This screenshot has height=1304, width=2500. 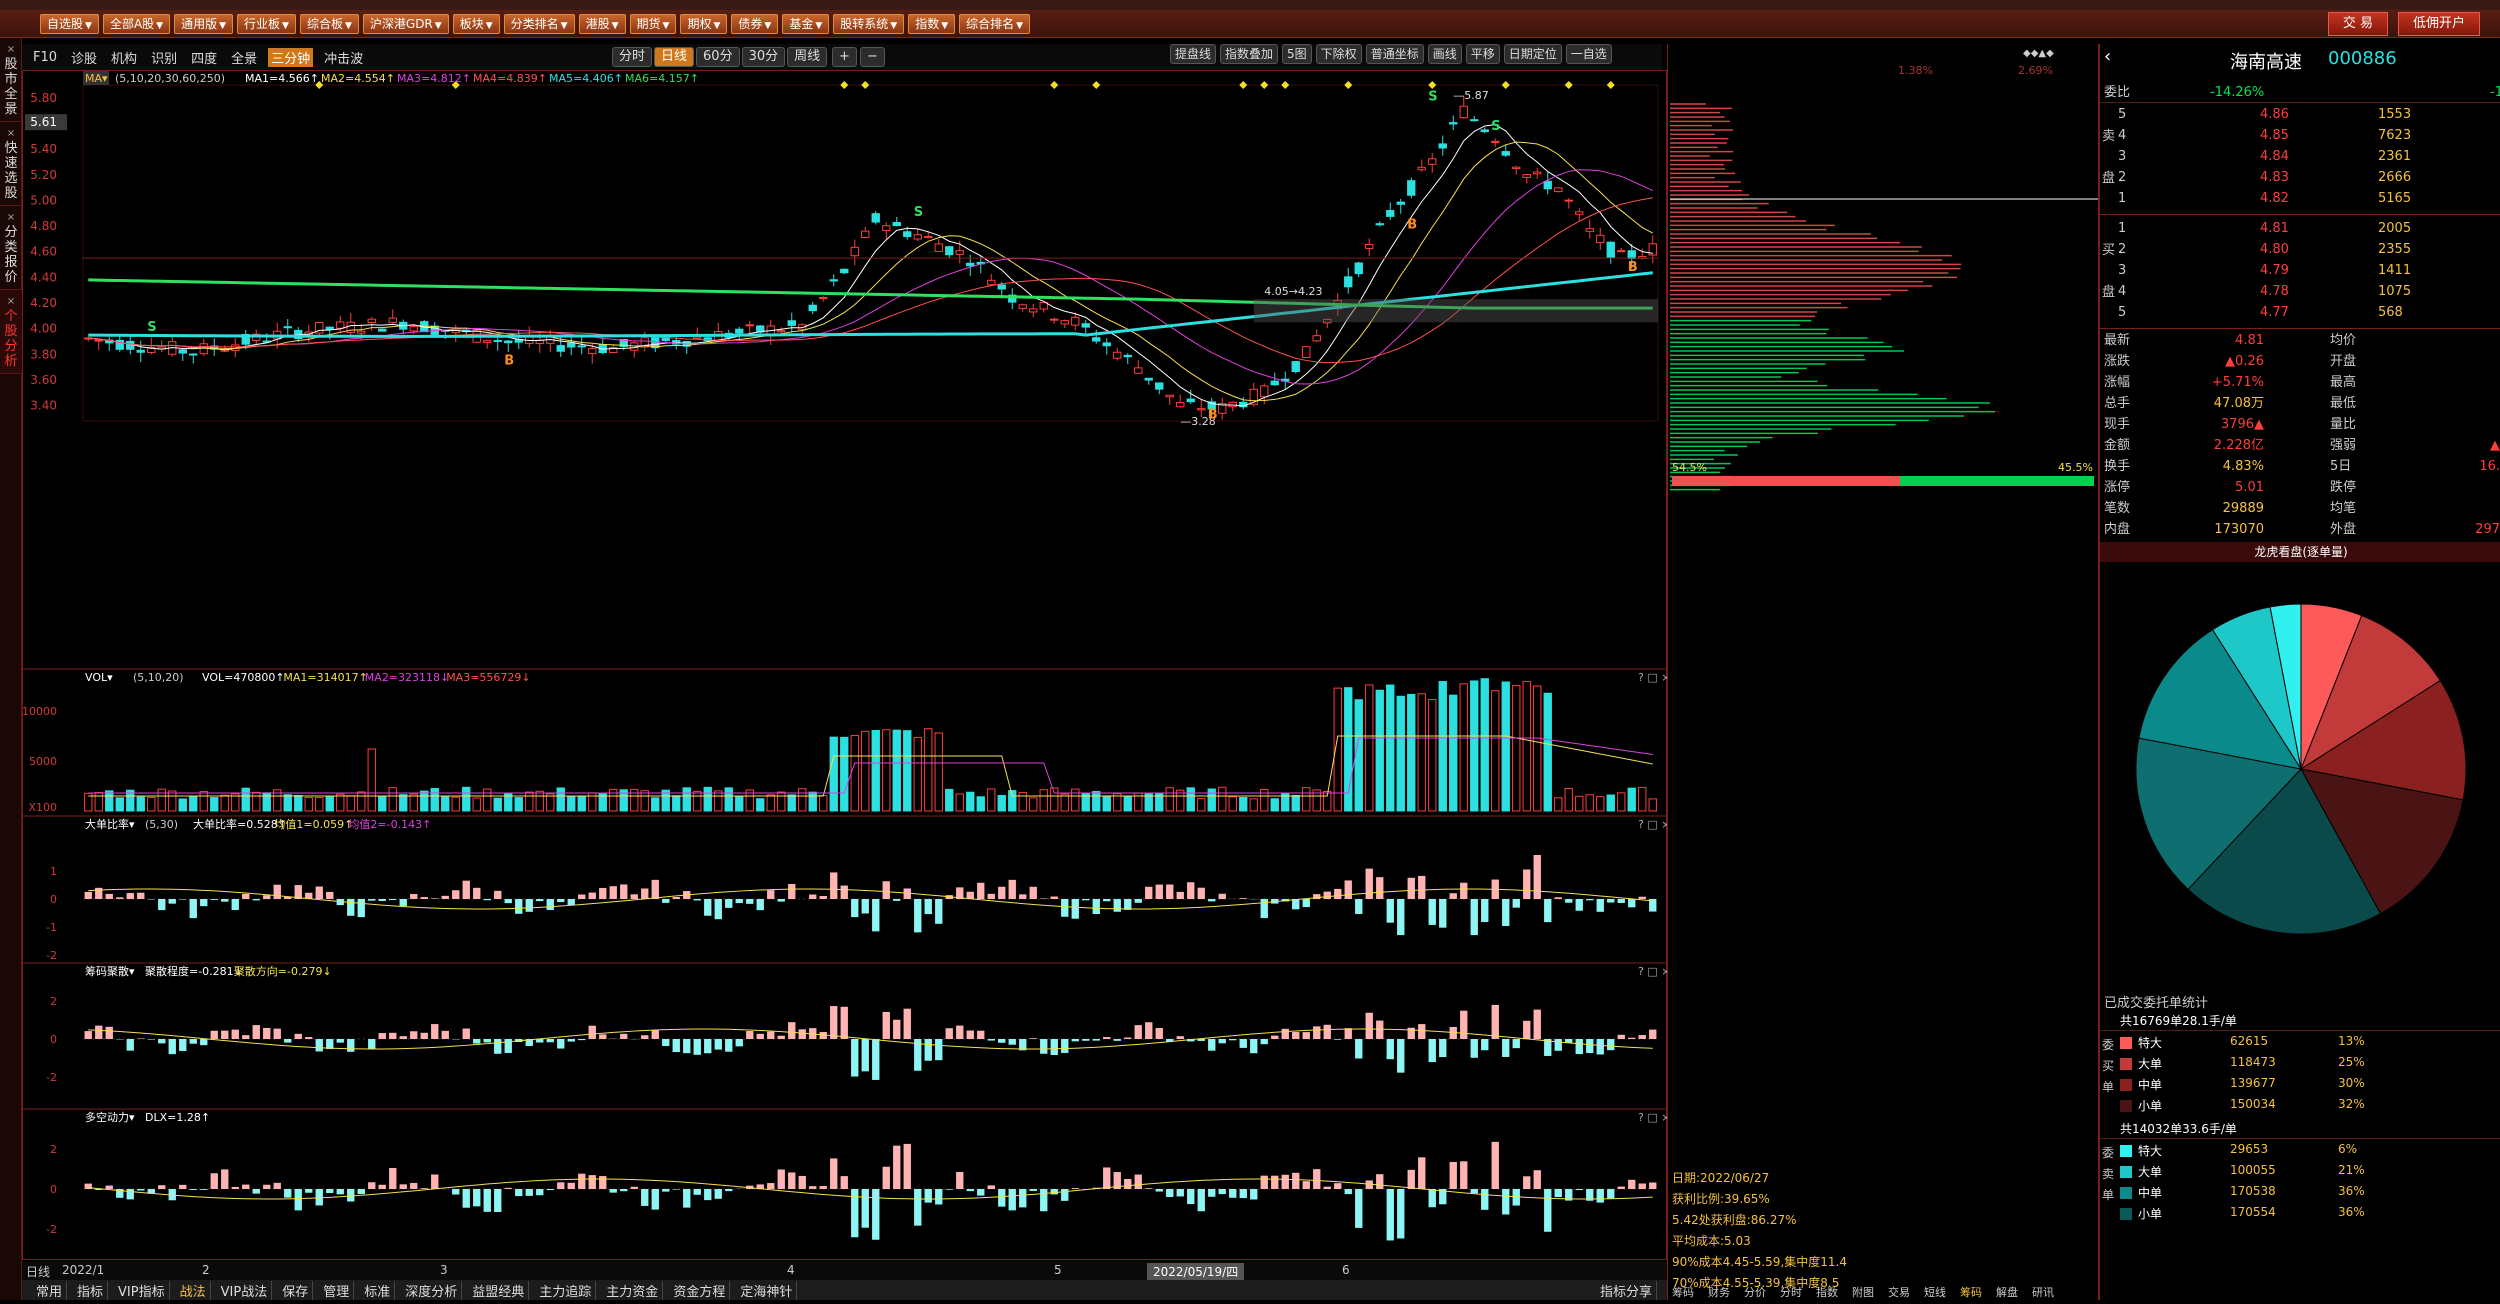 I want to click on toolbar-button: 指数▼, so click(x=931, y=24).